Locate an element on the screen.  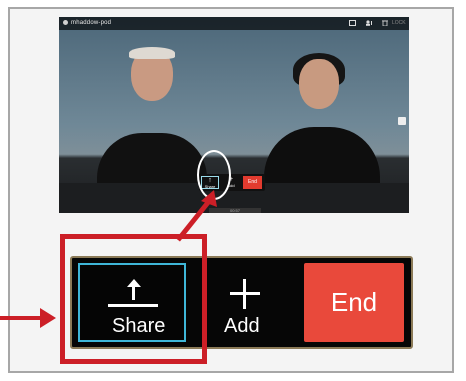
share-highlight-box is located at coordinates (133, 299).